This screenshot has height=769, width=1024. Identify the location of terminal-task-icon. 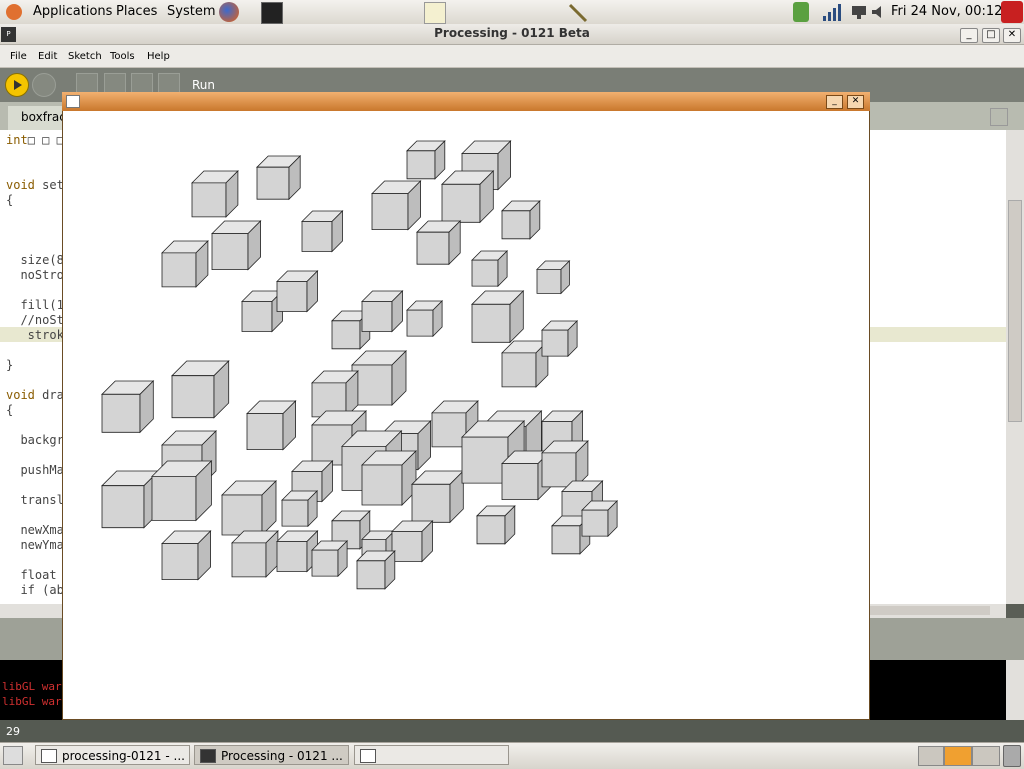
(49, 756).